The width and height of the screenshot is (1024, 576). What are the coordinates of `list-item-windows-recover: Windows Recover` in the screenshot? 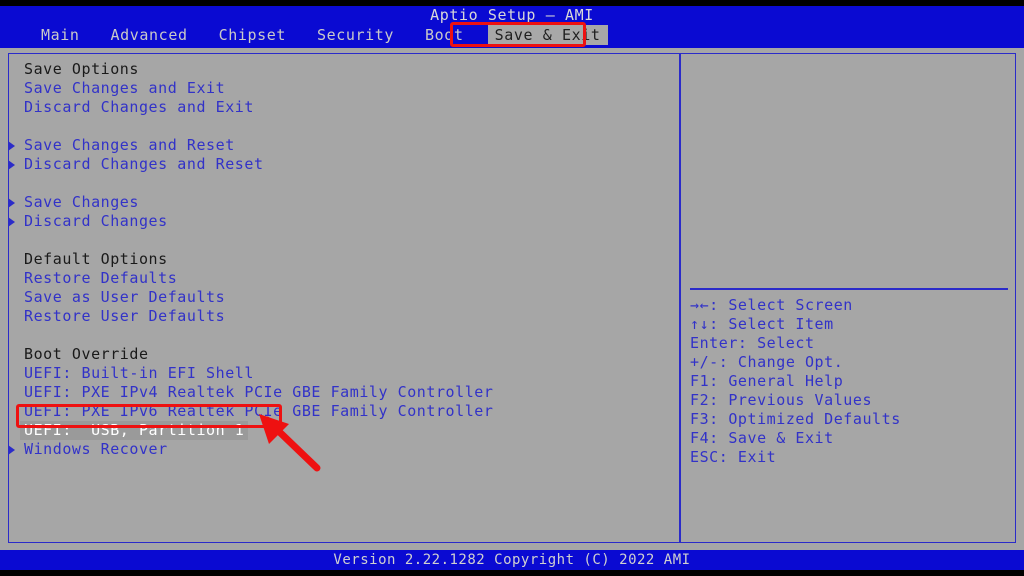 It's located at (340, 449).